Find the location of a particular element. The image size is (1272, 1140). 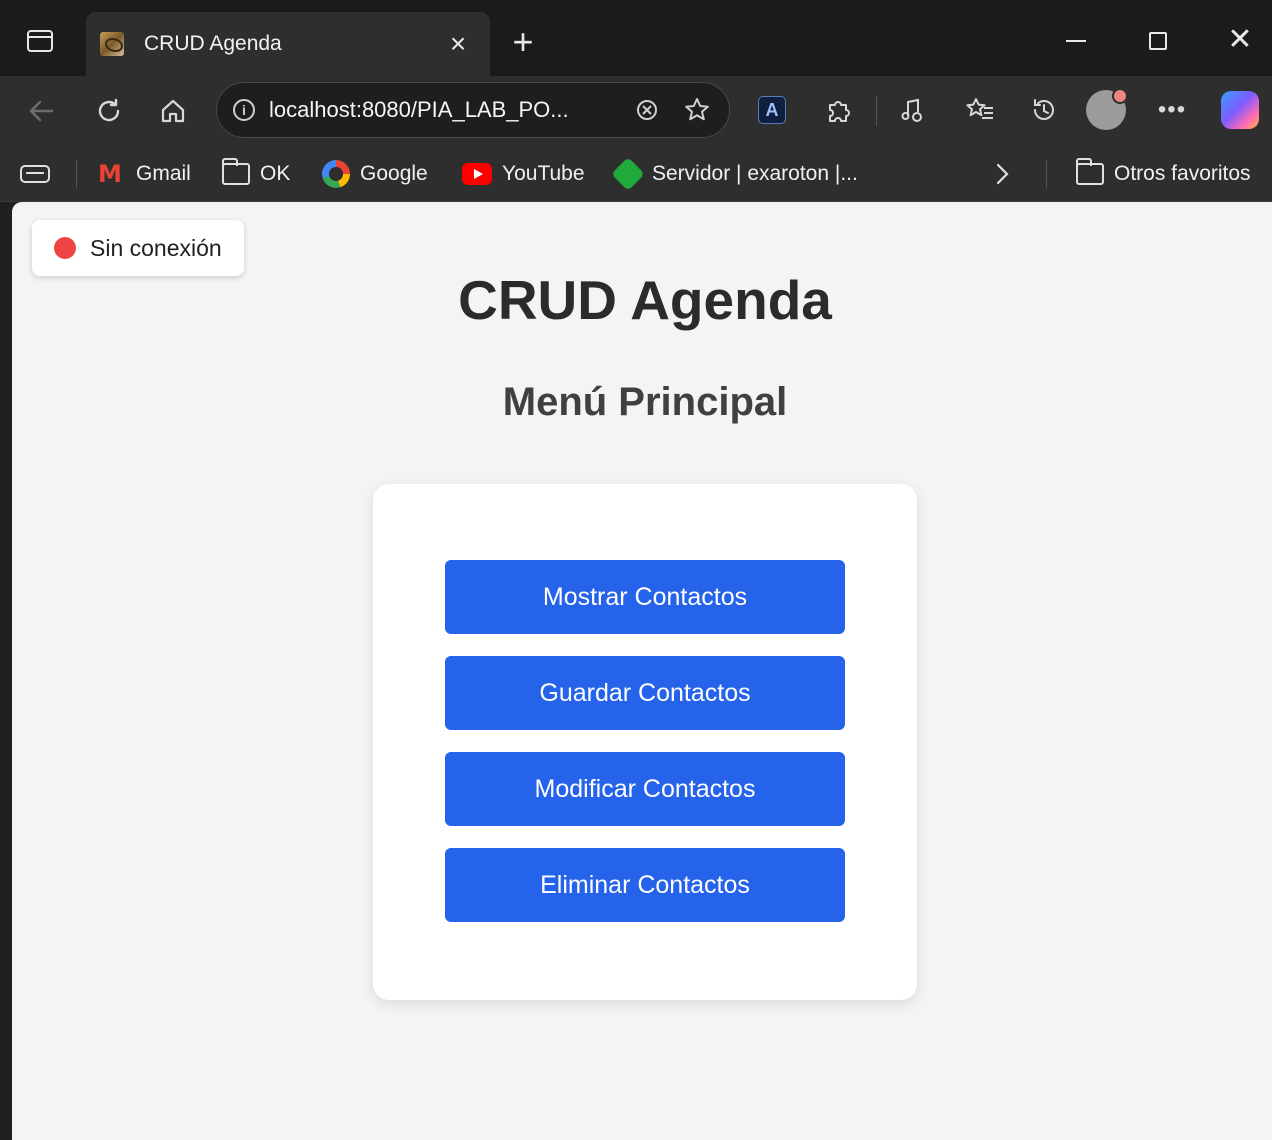

tab-close-icon: × is located at coordinates (458, 44).